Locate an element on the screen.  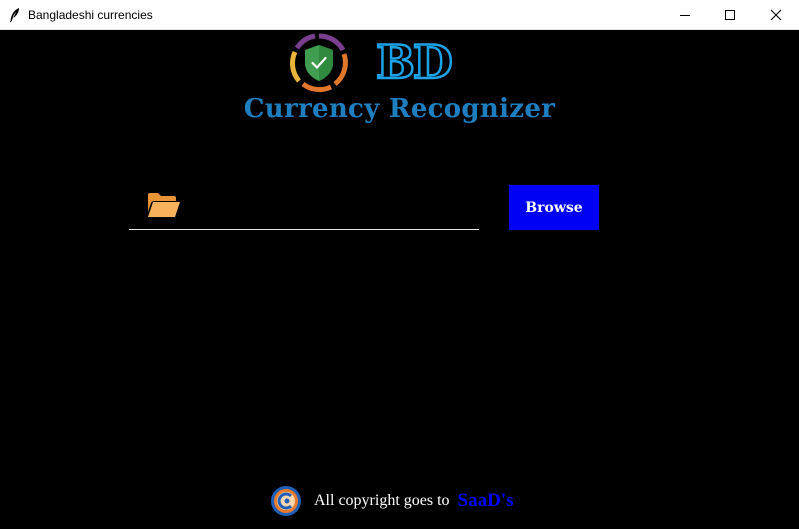
window-title: Bangladeshi currencies is located at coordinates (90, 15).